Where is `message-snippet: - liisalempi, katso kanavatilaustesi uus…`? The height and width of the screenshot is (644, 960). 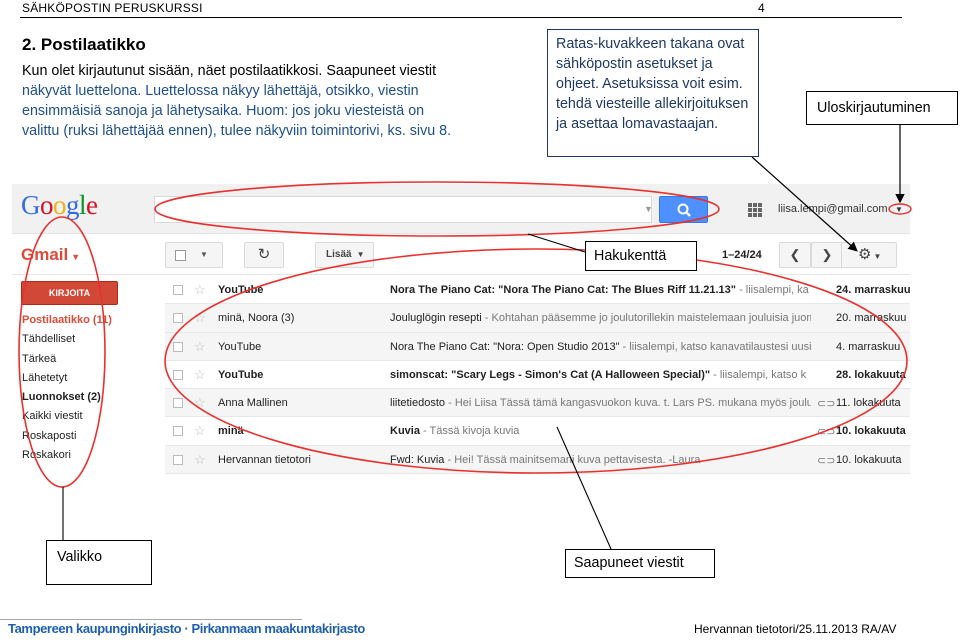 message-snippet: - liisalempi, katso kanavatilaustesi uus… is located at coordinates (716, 346).